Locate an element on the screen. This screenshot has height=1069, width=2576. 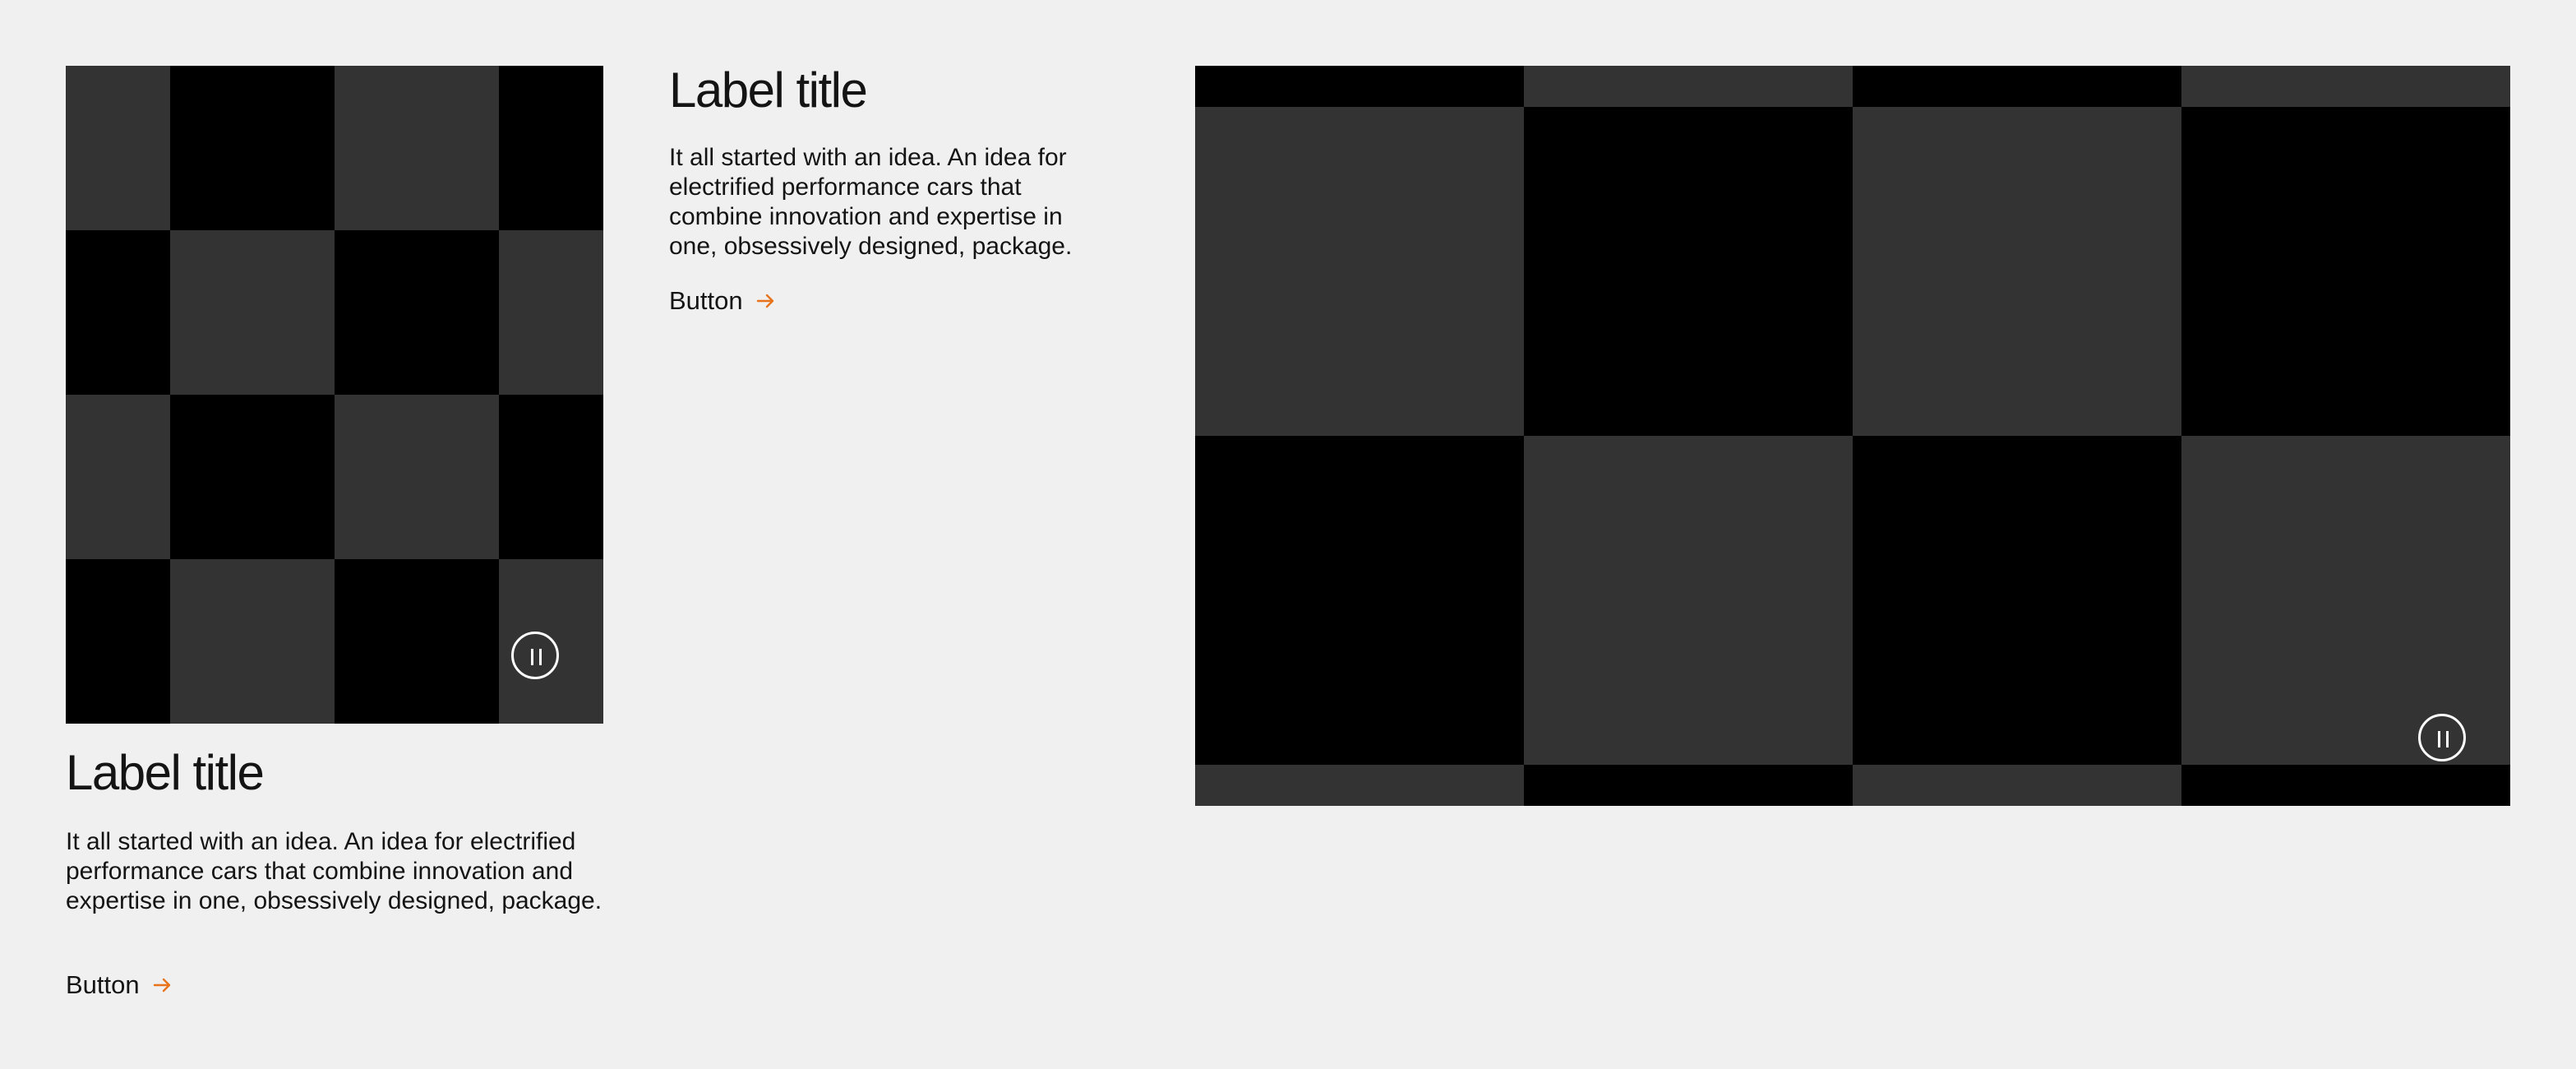
card-media-portrait is located at coordinates (335, 395).